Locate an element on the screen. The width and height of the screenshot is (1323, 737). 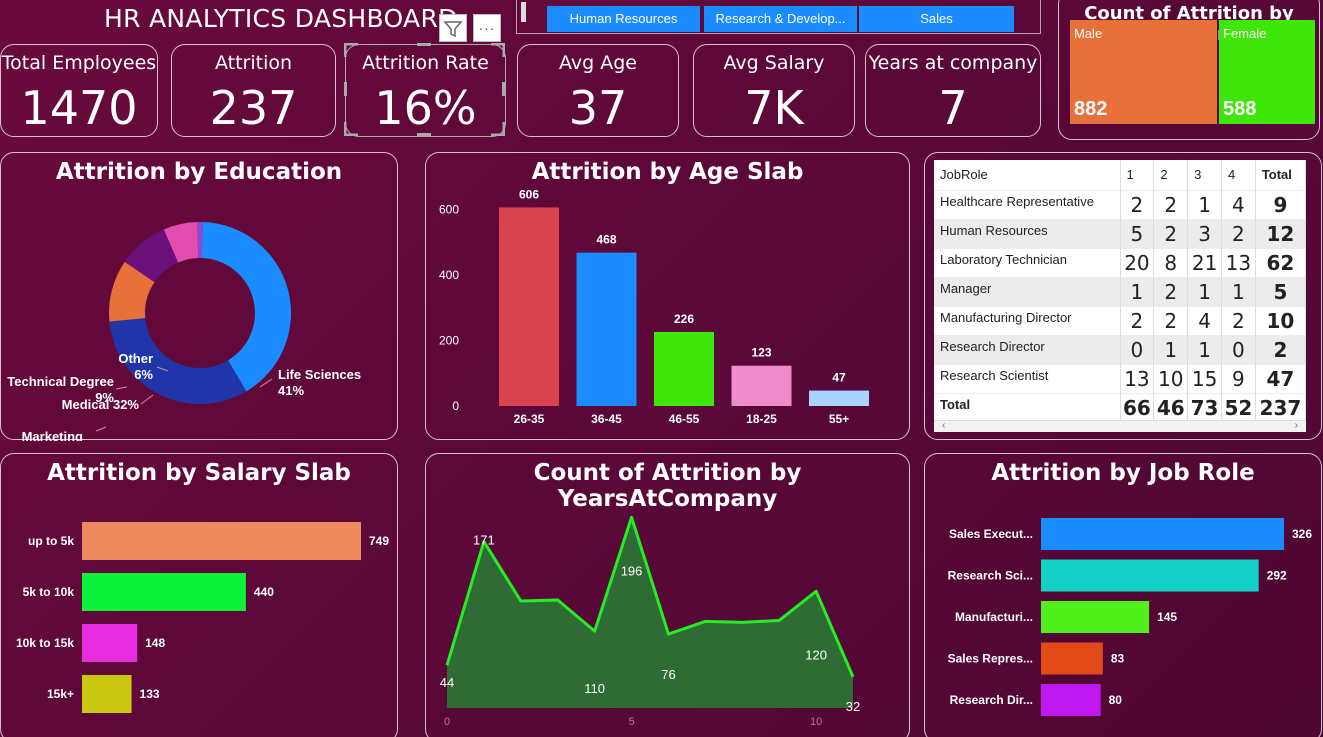
kpi-value: 37 is located at coordinates (598, 108).